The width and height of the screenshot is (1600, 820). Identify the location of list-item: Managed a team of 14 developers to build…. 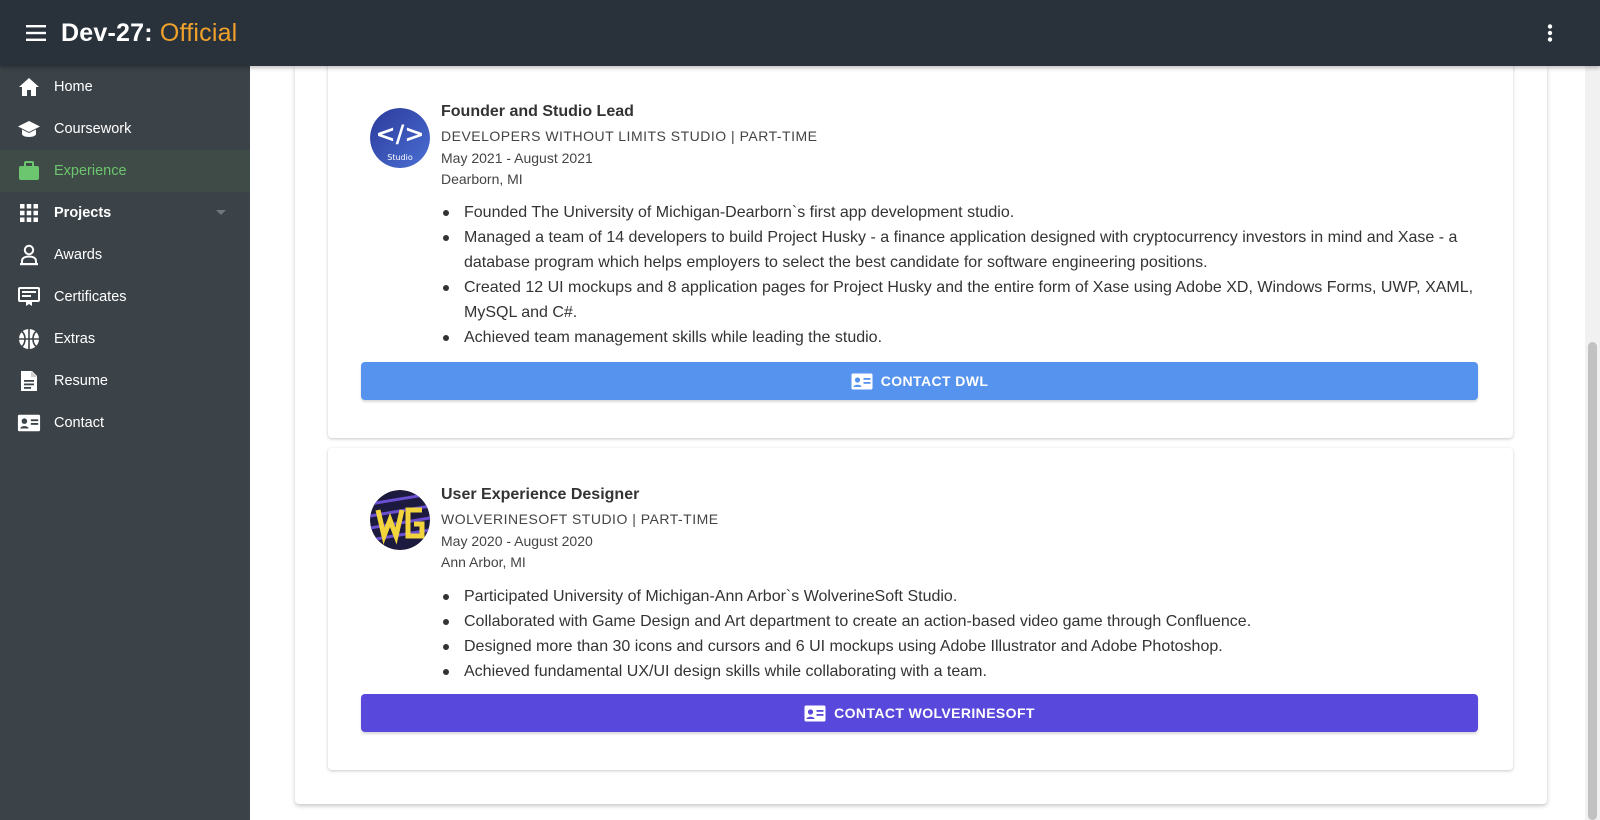
(966, 250).